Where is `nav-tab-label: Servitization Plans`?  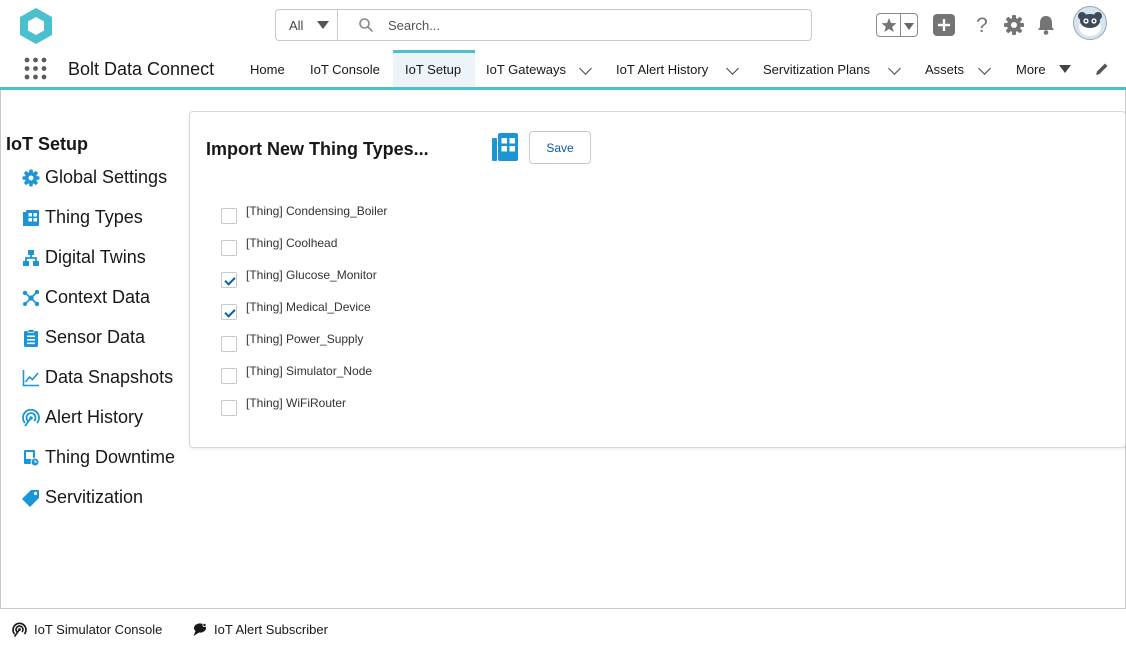
nav-tab-label: Servitization Plans is located at coordinates (816, 69).